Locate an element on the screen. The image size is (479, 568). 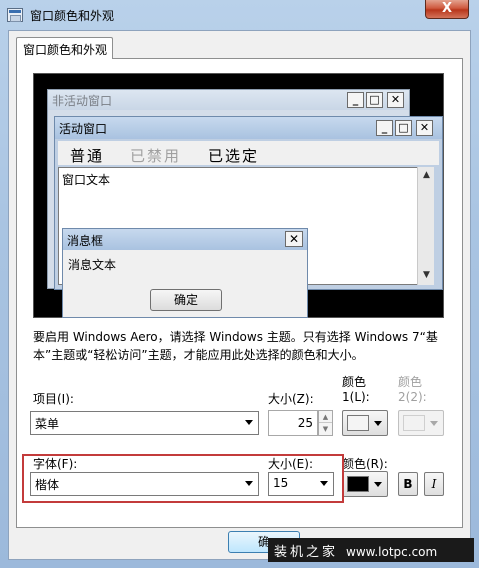
message-box-title: 消息框 is located at coordinates (185, 239).